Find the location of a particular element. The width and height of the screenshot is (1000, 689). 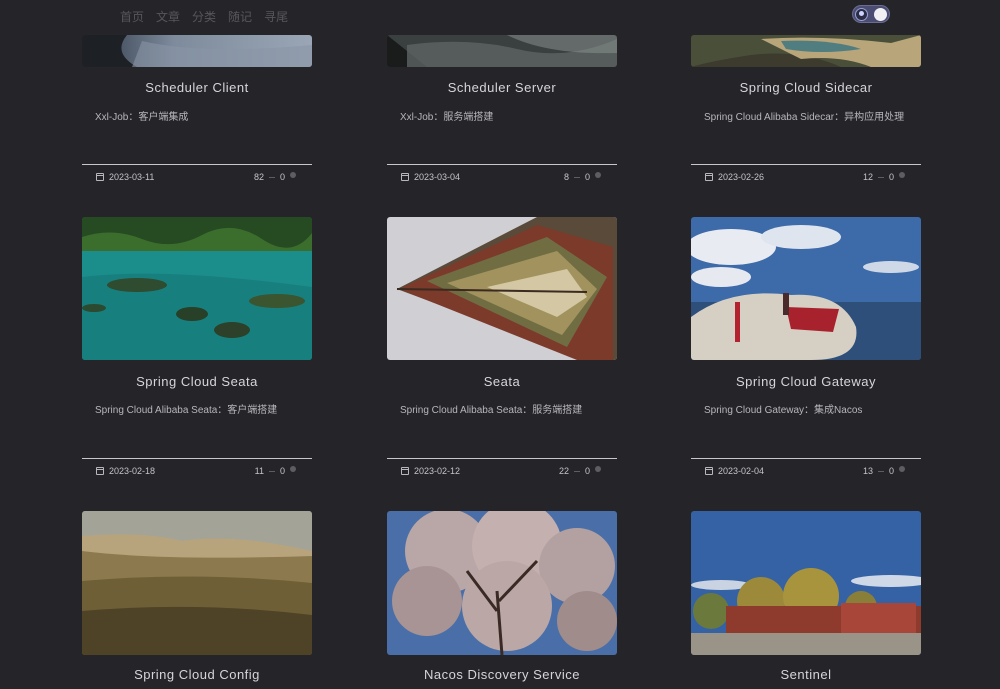

article-date: 2023-02-26 is located at coordinates (741, 177).